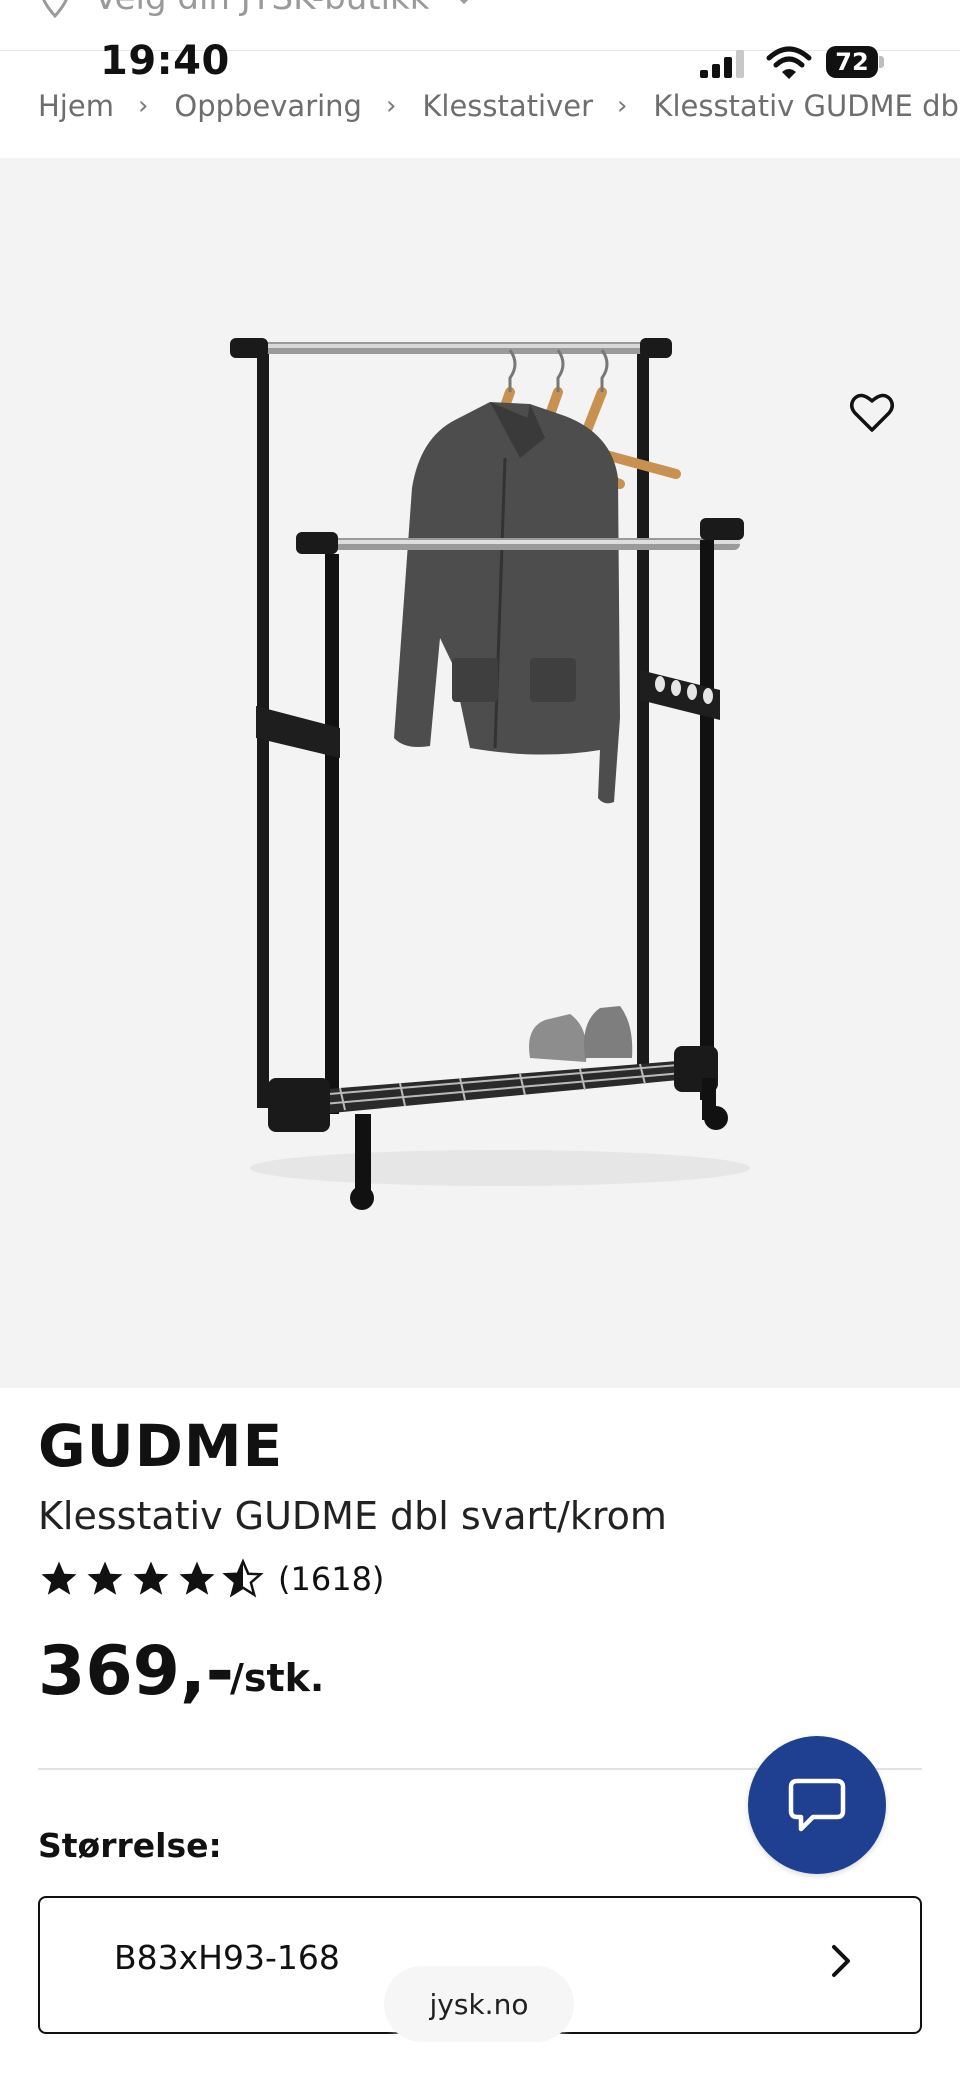  I want to click on rating-stars, so click(151, 1579).